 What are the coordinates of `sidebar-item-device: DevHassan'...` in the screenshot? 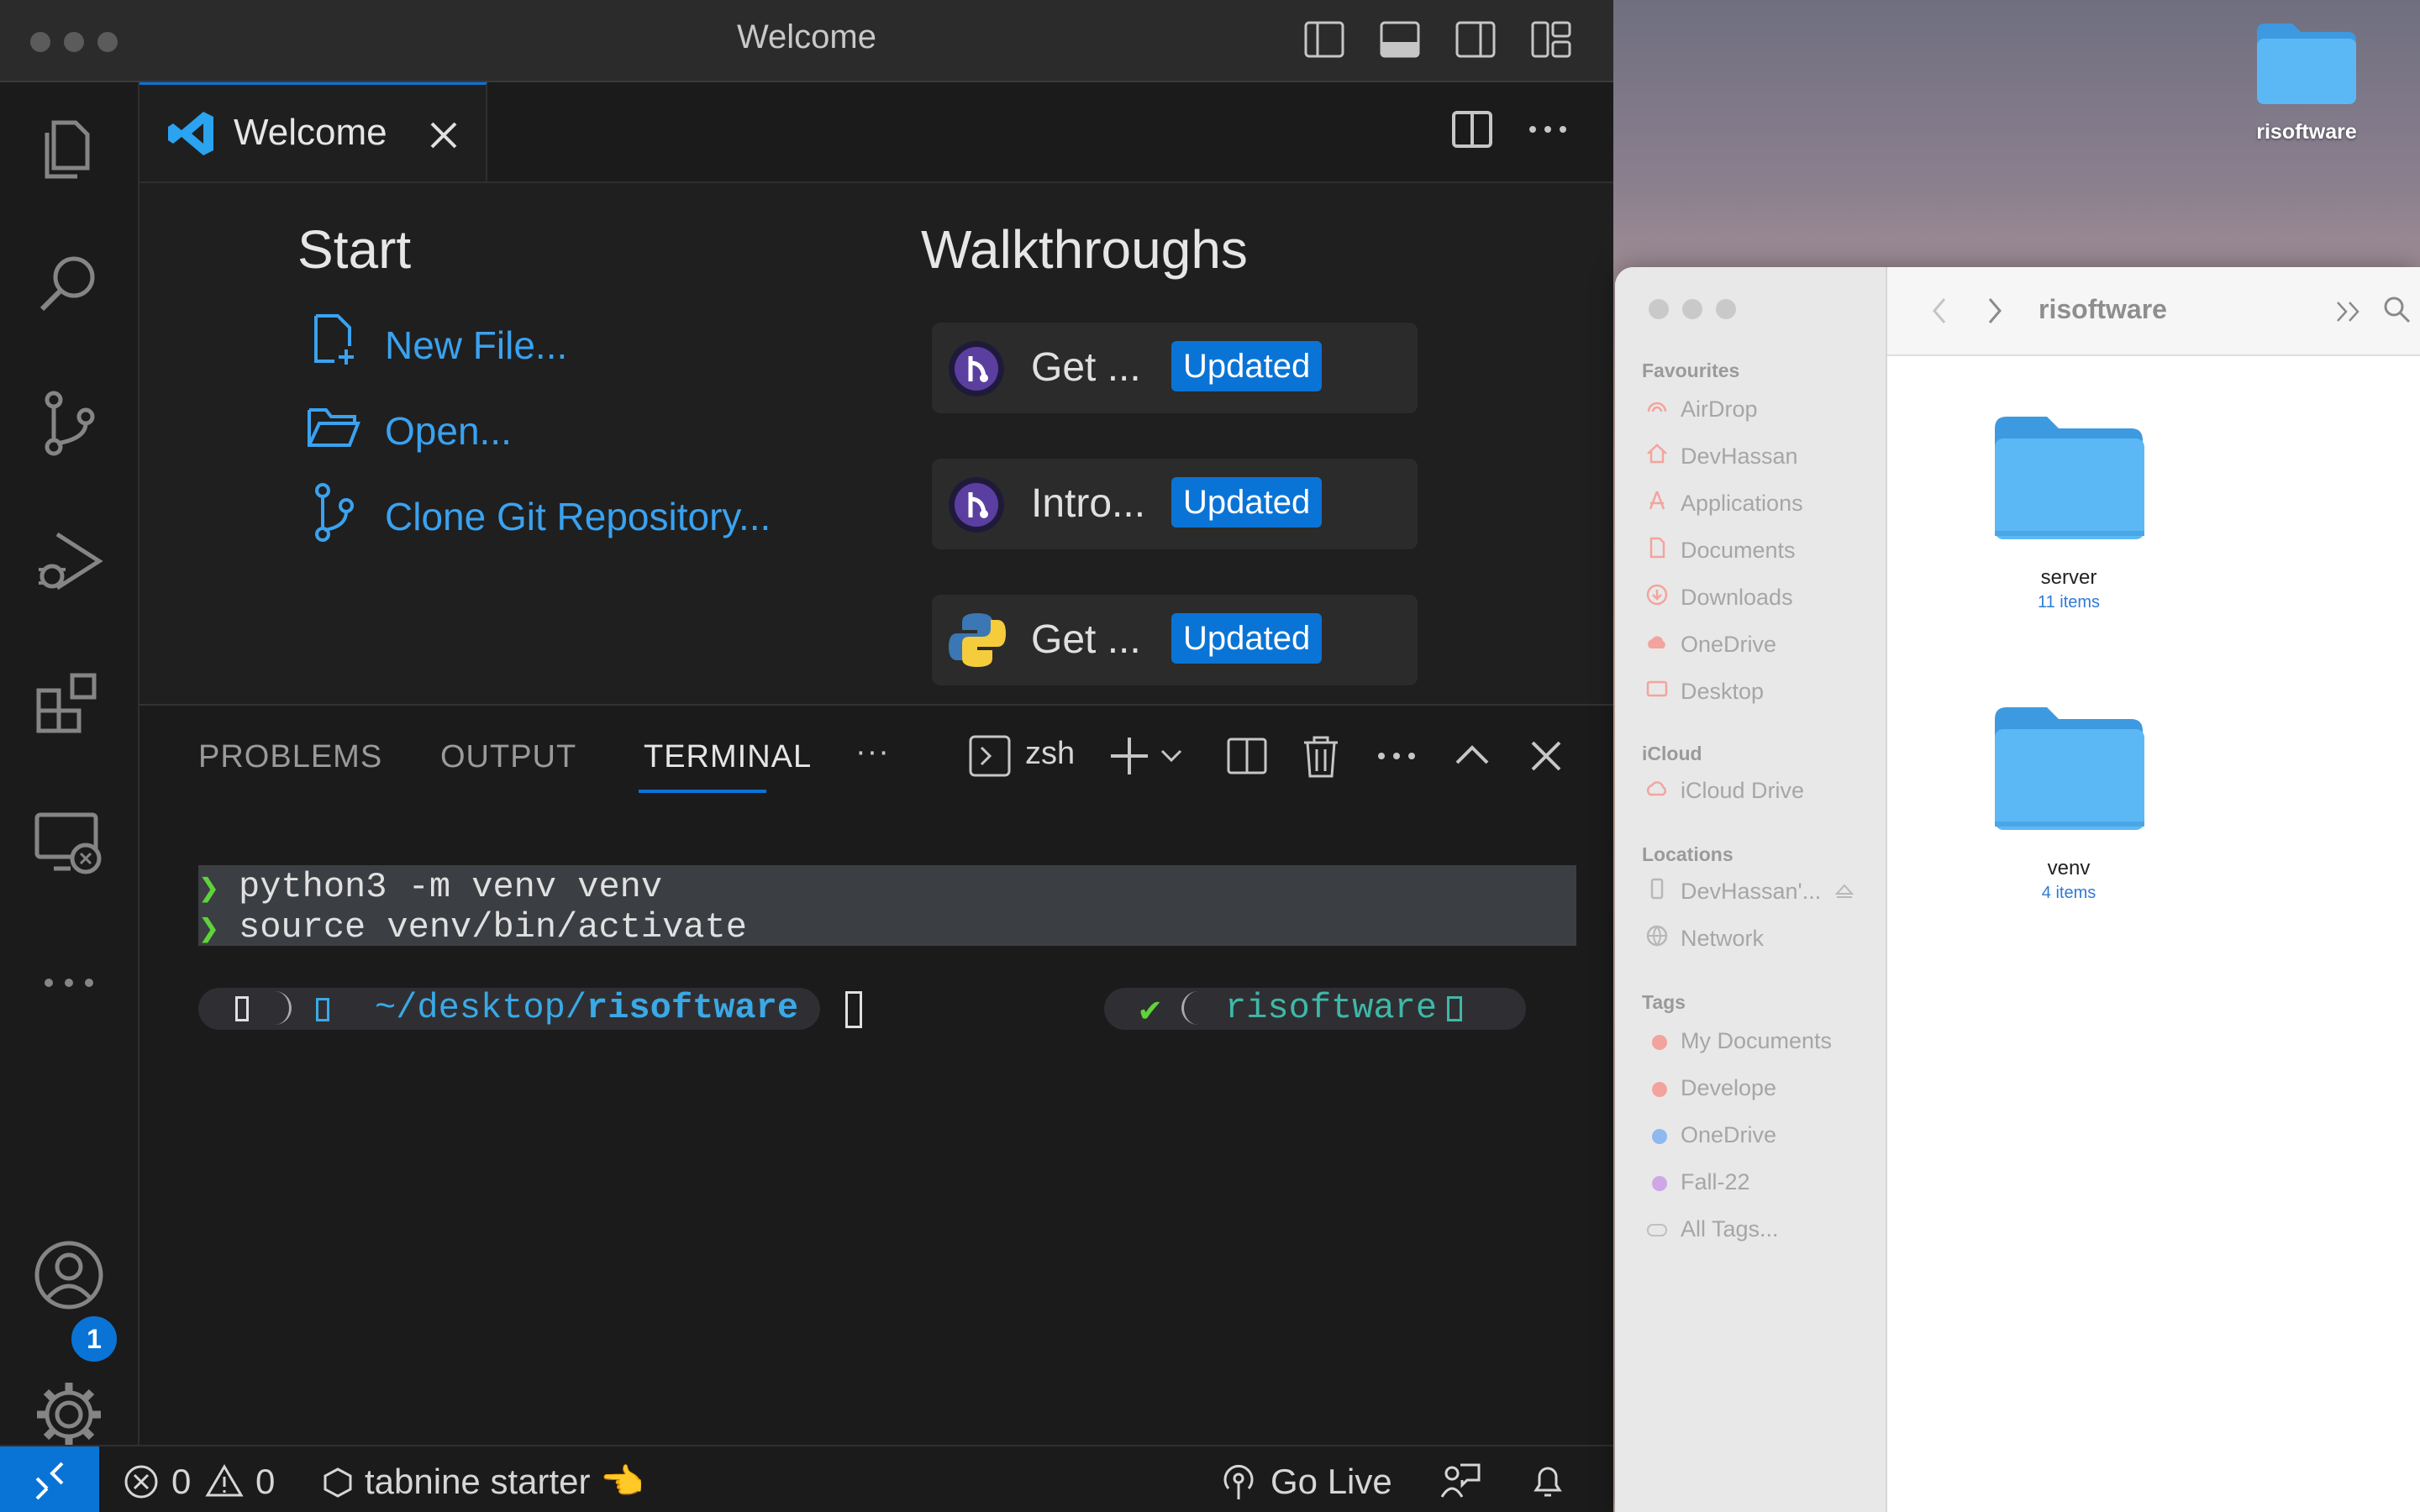 It's located at (1751, 892).